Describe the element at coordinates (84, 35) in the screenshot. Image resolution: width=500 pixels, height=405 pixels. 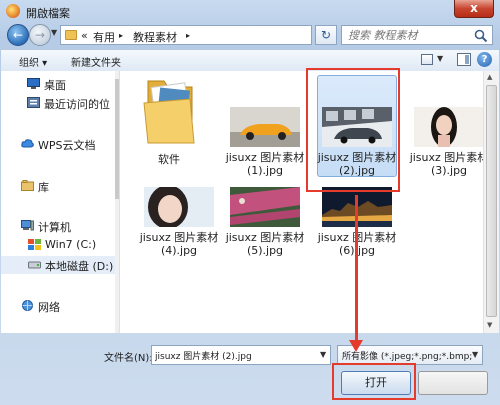
I see `breadcrumb-overflow: «` at that location.